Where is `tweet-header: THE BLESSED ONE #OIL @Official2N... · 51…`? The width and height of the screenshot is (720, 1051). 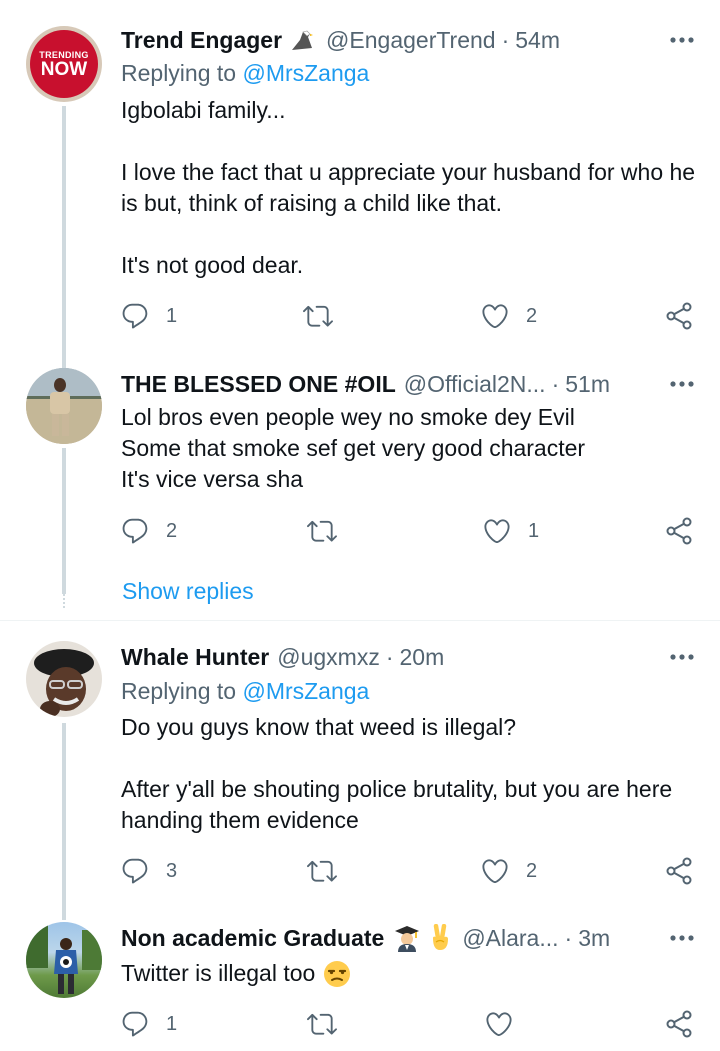
tweet-header: THE BLESSED ONE #OIL @Official2N... · 51… is located at coordinates (408, 384).